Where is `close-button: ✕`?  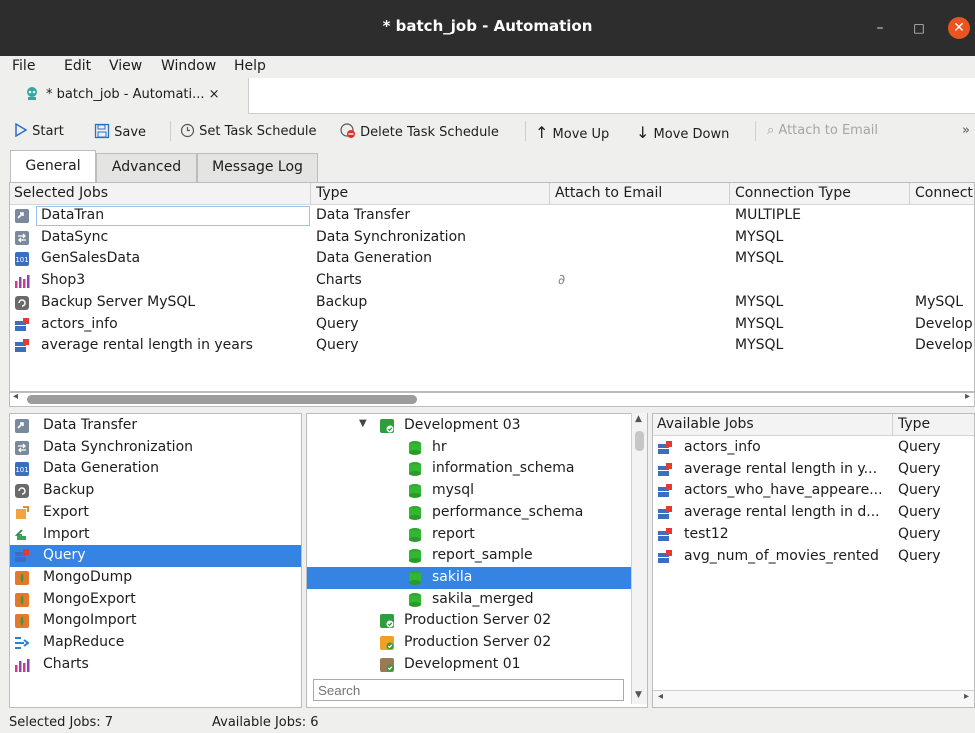
close-button: ✕ is located at coordinates (959, 28).